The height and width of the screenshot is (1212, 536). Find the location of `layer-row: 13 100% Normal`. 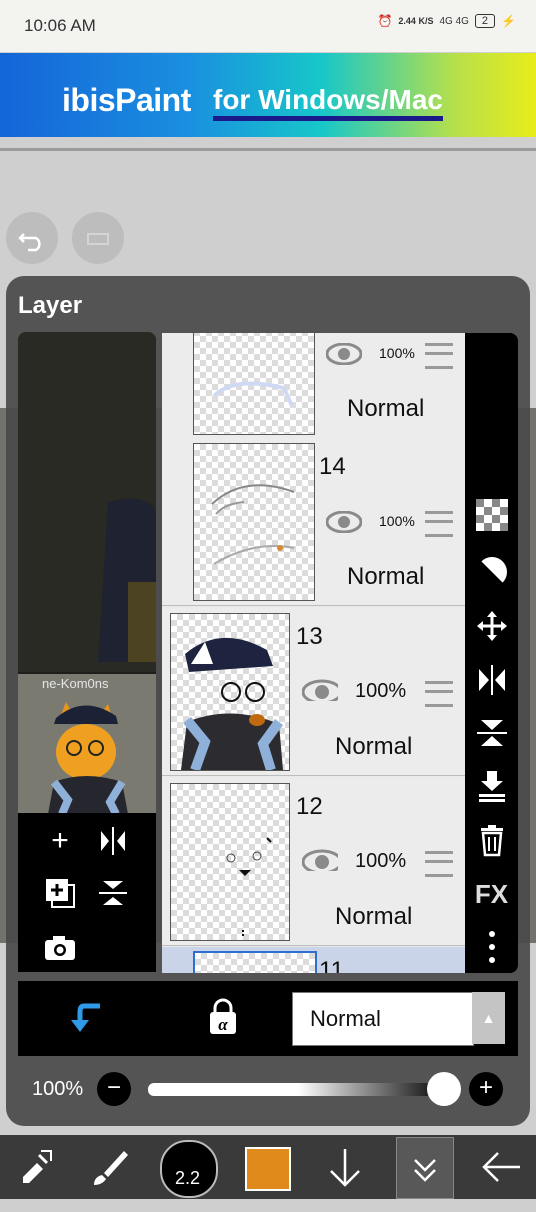

layer-row: 13 100% Normal is located at coordinates (313, 691).